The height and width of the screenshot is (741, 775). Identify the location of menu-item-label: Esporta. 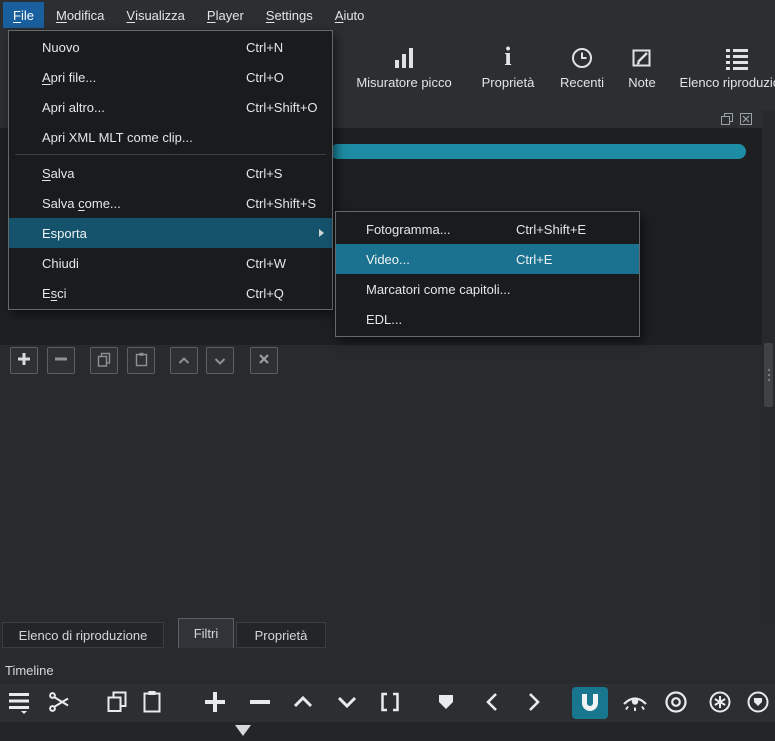
(64, 233).